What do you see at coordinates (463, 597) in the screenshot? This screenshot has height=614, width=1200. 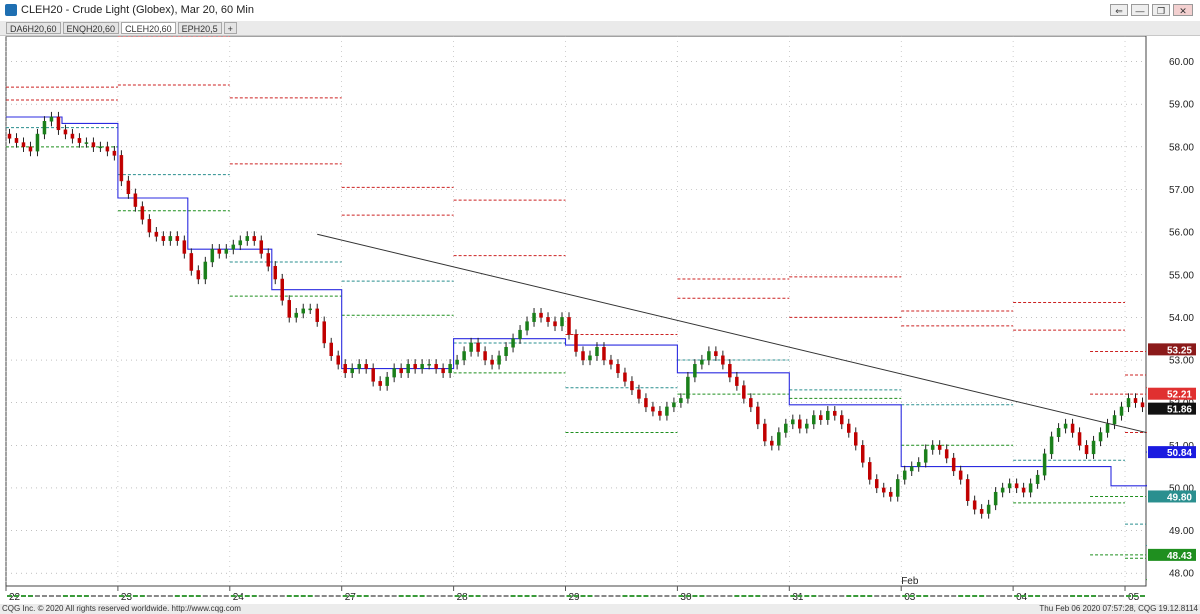 I see `x-tick-label: 28` at bounding box center [463, 597].